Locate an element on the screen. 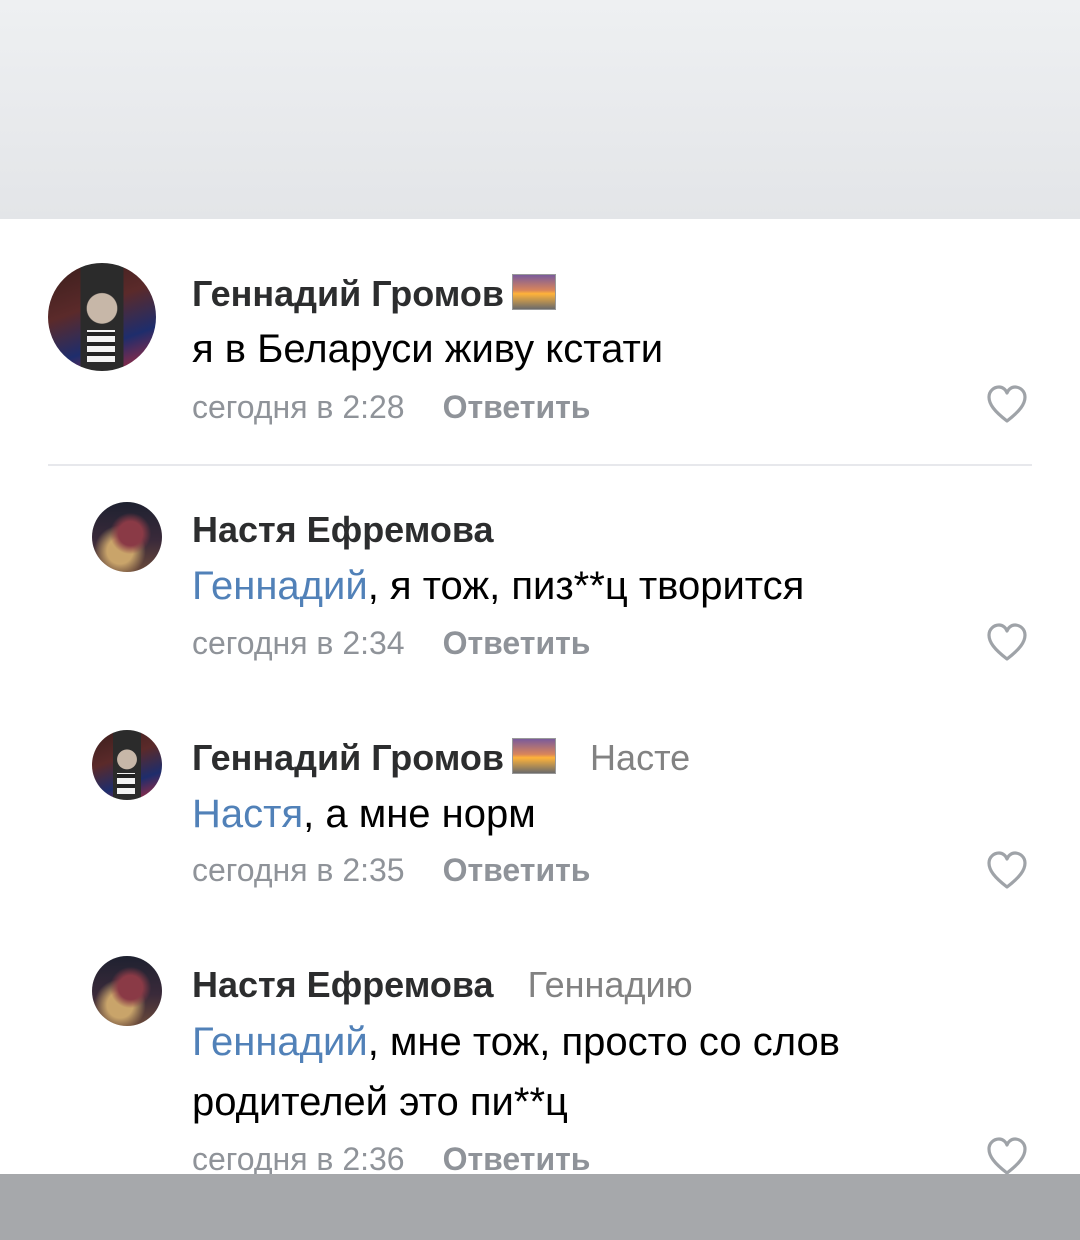 The width and height of the screenshot is (1080, 1240). mention-link: Настя is located at coordinates (247, 814).